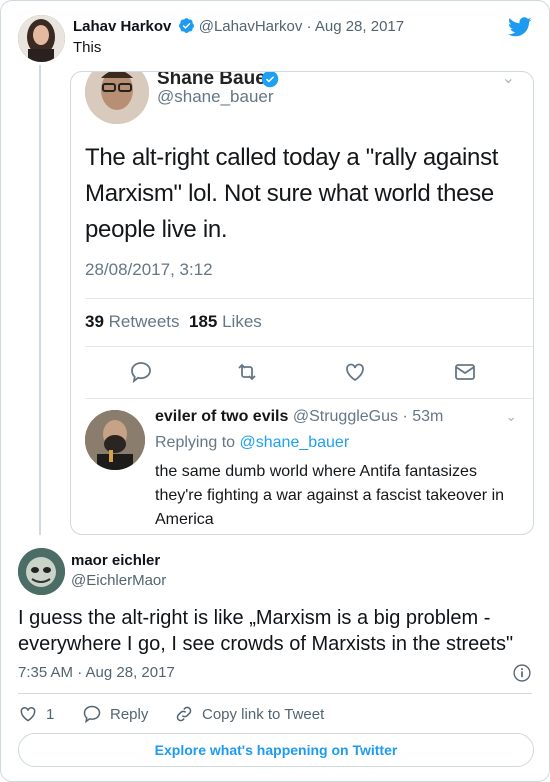  I want to click on likes-label: Likes, so click(242, 321).